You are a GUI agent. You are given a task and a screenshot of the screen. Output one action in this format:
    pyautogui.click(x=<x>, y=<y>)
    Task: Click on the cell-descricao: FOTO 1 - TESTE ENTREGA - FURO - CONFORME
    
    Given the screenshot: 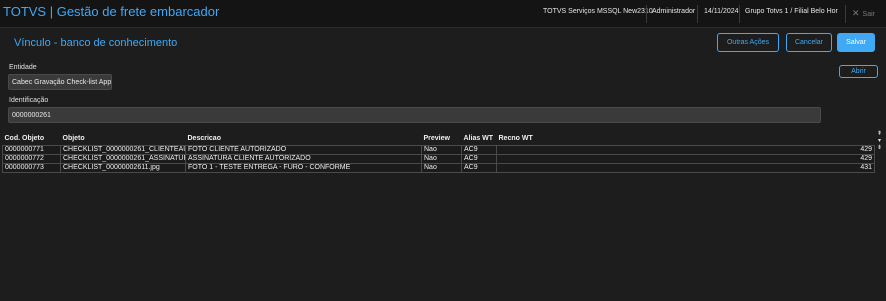 What is the action you would take?
    pyautogui.click(x=303, y=167)
    